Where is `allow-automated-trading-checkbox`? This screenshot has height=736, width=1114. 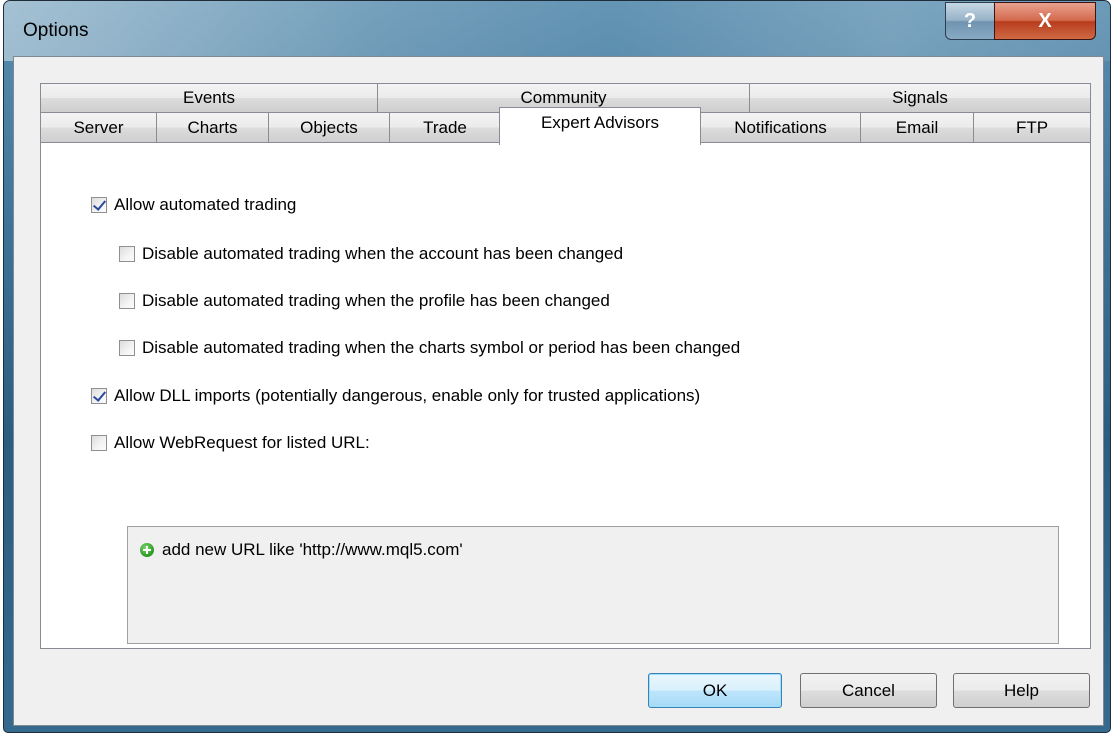
allow-automated-trading-checkbox is located at coordinates (99, 205).